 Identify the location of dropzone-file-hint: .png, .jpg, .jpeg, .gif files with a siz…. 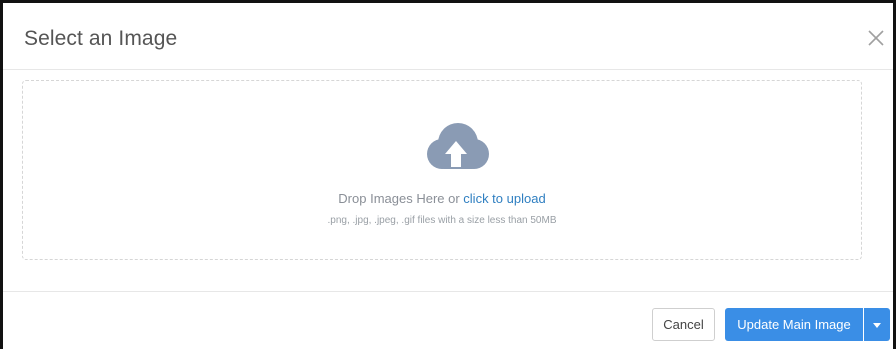
(442, 220).